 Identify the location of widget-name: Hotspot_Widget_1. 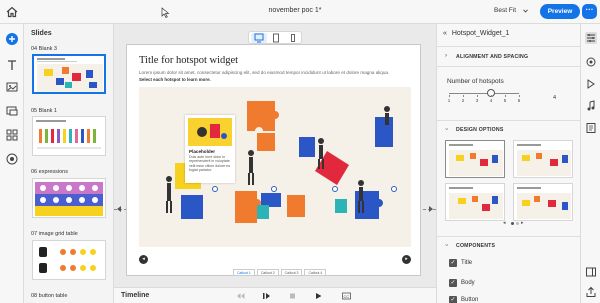
(480, 33).